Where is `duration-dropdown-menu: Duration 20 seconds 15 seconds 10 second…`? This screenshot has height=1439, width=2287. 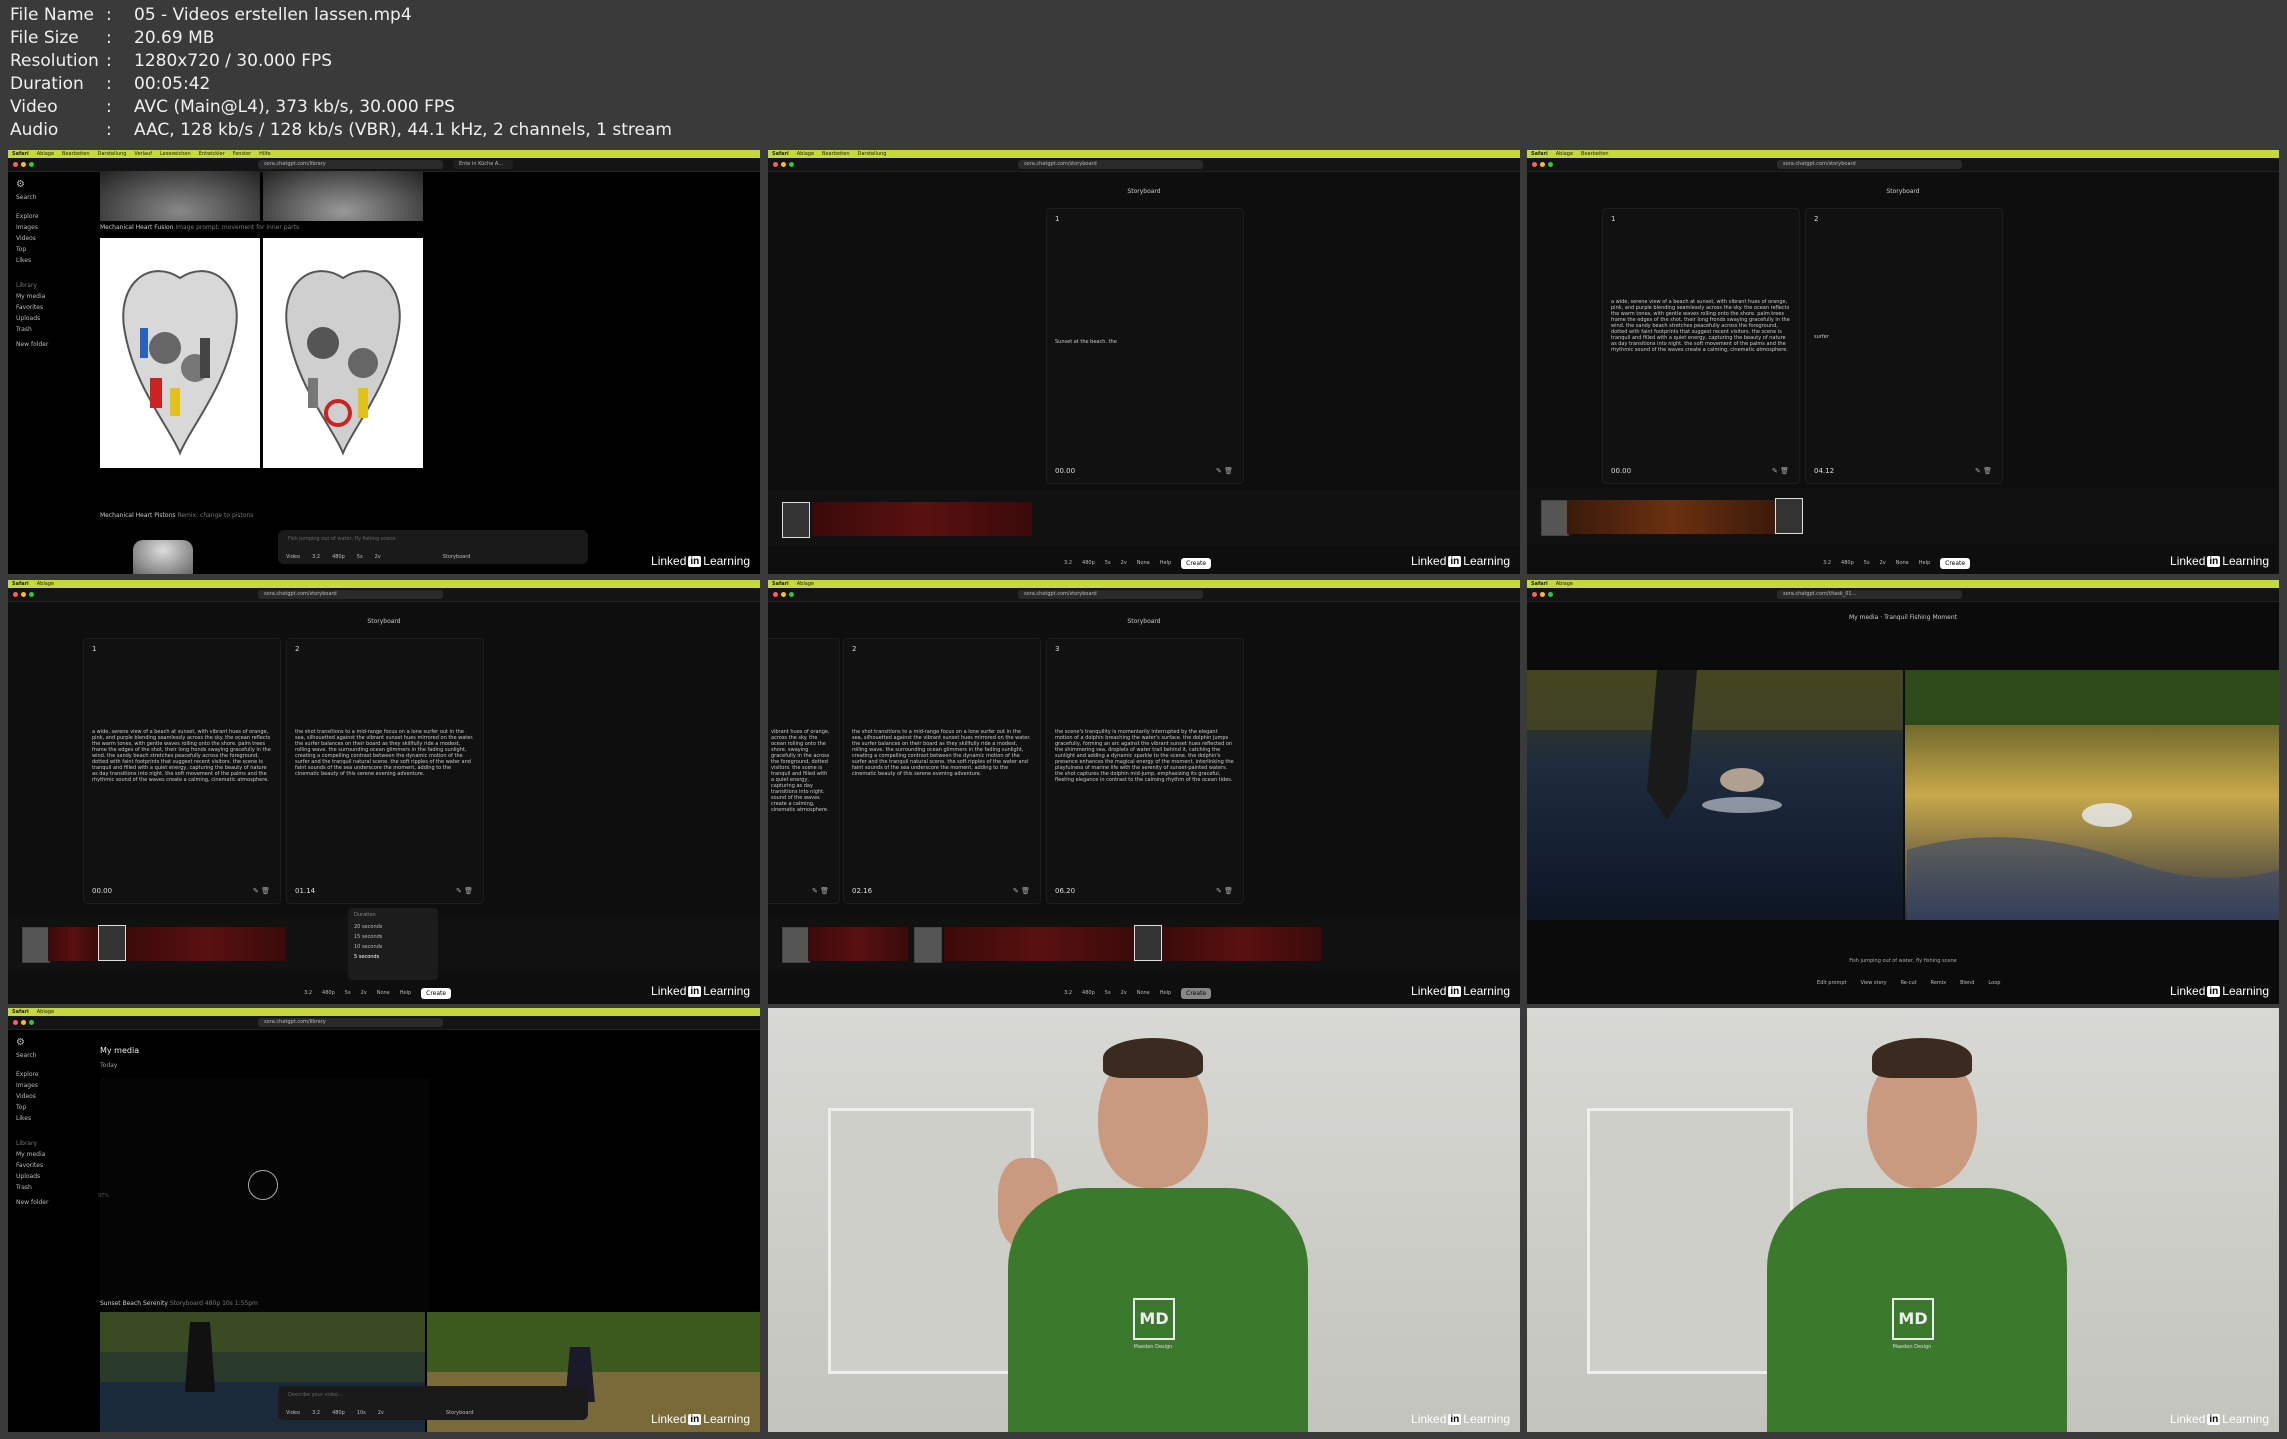
duration-dropdown-menu: Duration 20 seconds 15 seconds 10 second… is located at coordinates (393, 944).